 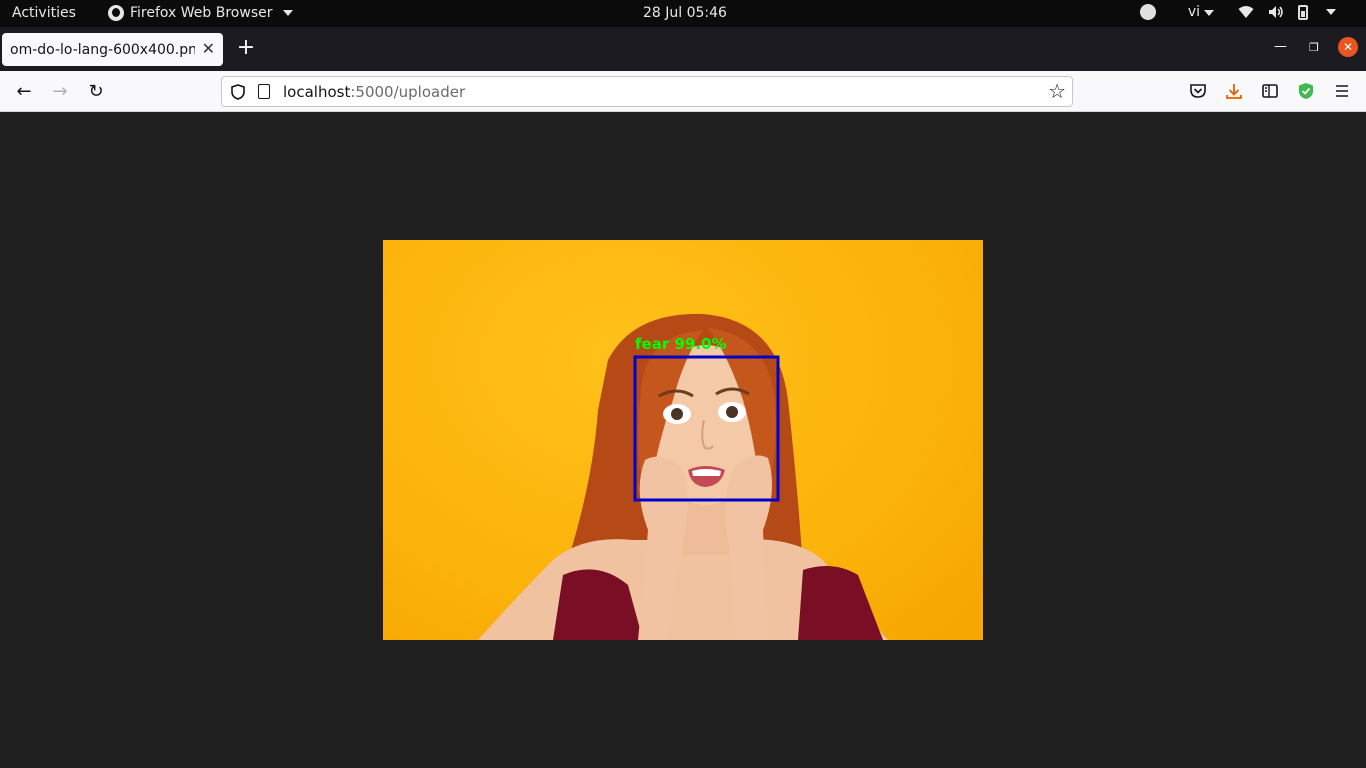 I want to click on url-text: localhost:5000/uploader, so click(x=374, y=92).